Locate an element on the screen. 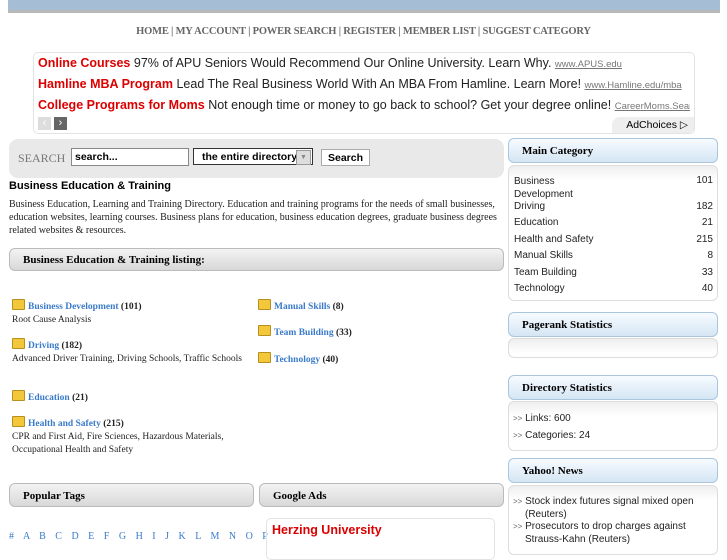  header-banner is located at coordinates (364, 5).